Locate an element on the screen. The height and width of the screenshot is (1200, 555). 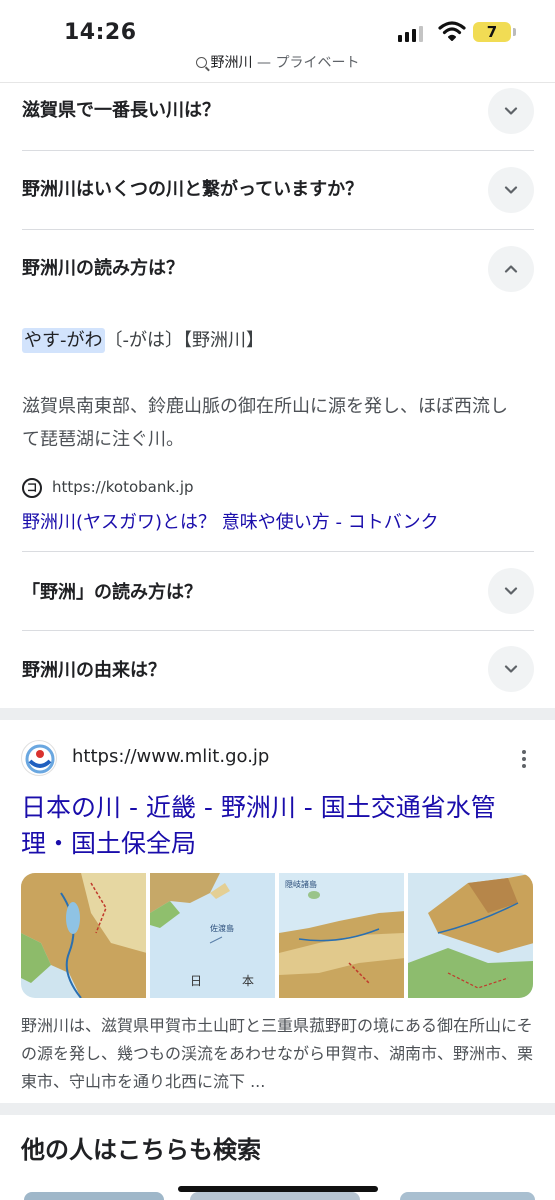
faq-question-3: 野洲川の読み方は？ is located at coordinates (103, 267).